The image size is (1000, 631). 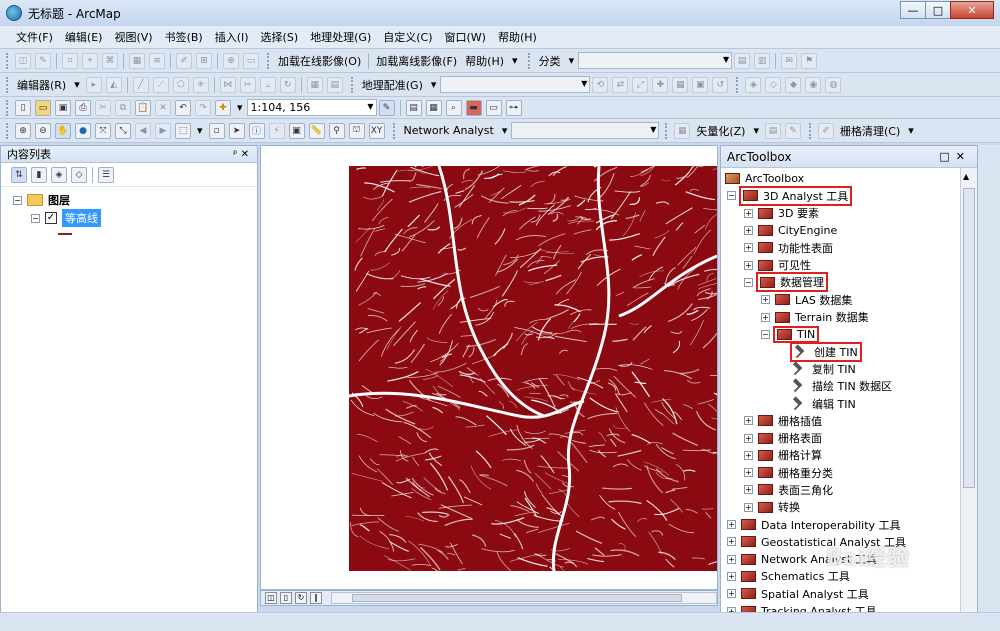 I want to click on edit-tool-icon: ✎, so click(x=43, y=60).